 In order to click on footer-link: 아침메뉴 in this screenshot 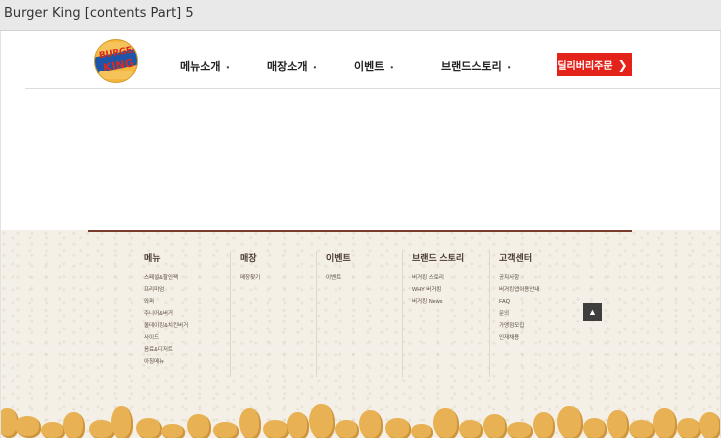, I will do `click(166, 362)`.